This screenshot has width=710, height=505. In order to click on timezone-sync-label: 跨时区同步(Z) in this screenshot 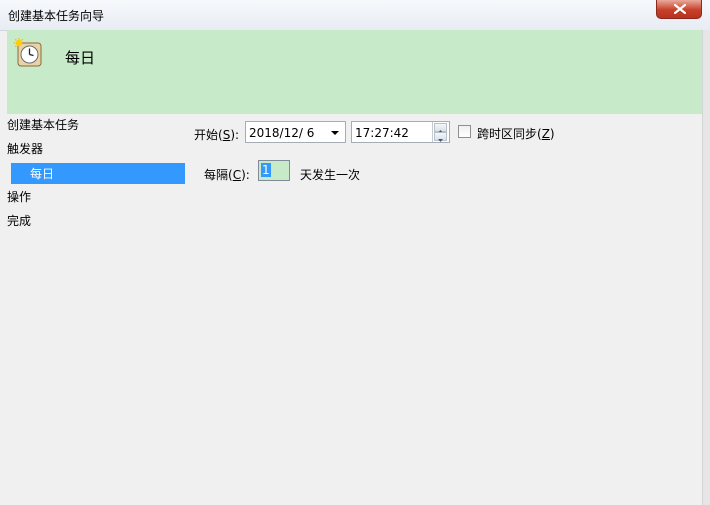, I will do `click(516, 134)`.